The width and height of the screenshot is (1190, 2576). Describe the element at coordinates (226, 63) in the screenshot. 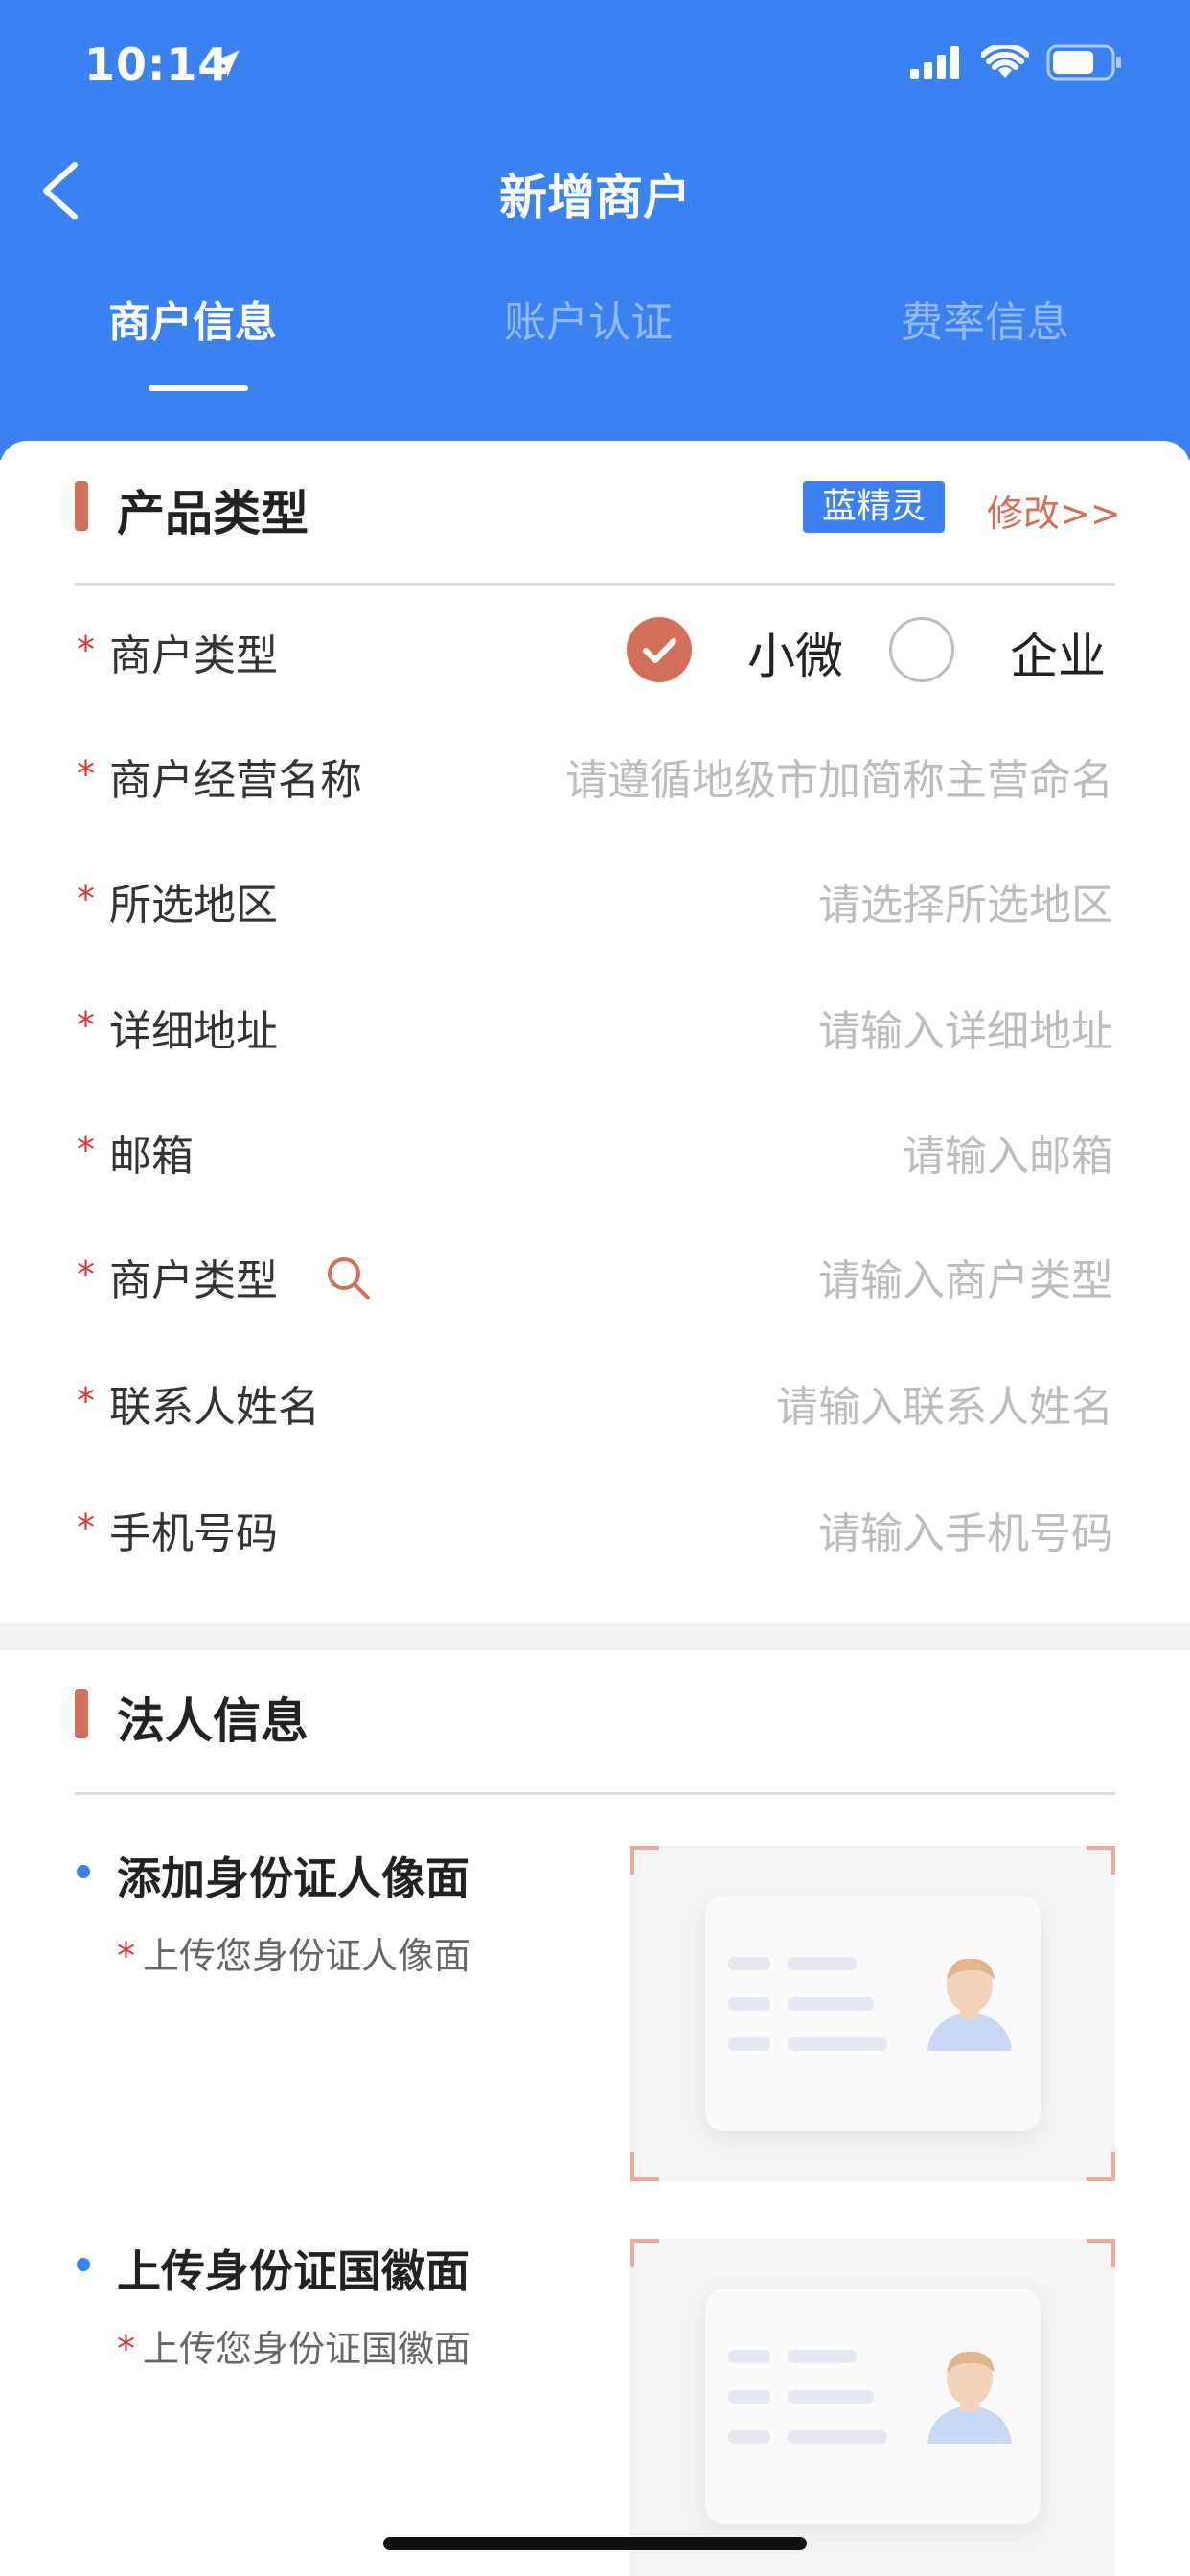

I see `location-arrow-icon` at that location.